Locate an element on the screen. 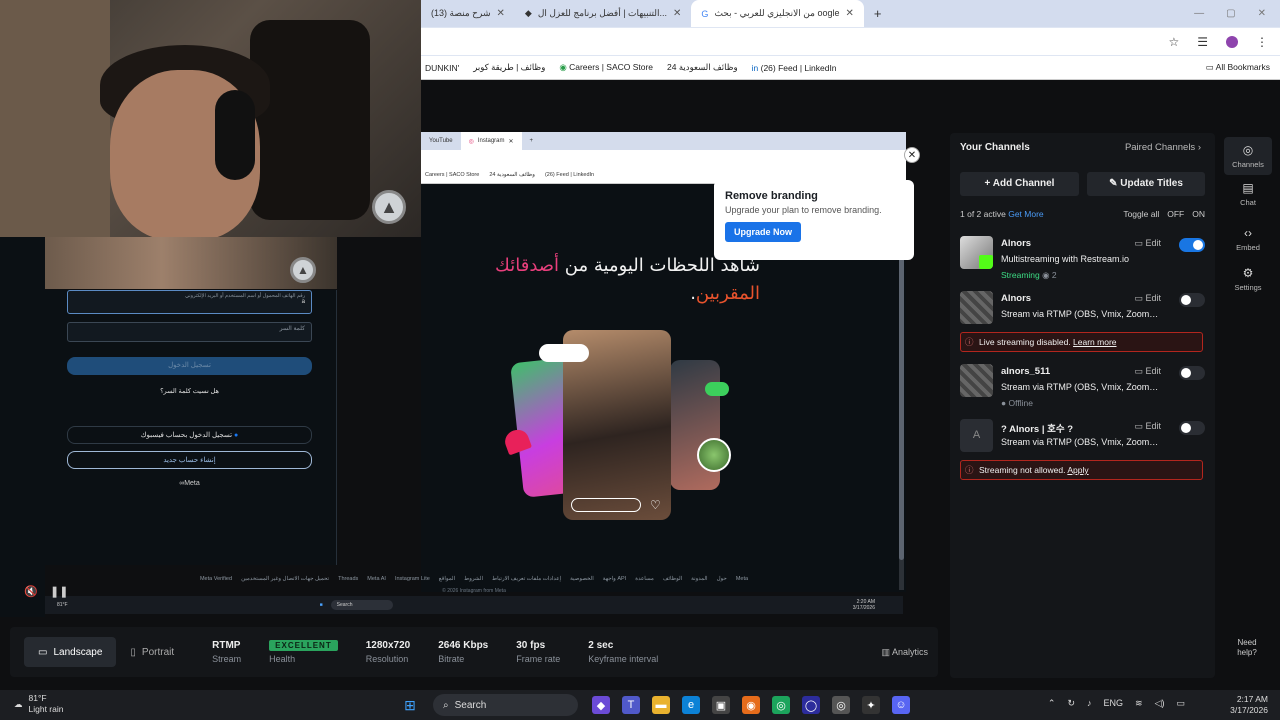 This screenshot has width=1280, height=720. maximize-icon: ▢ is located at coordinates (1230, 13).